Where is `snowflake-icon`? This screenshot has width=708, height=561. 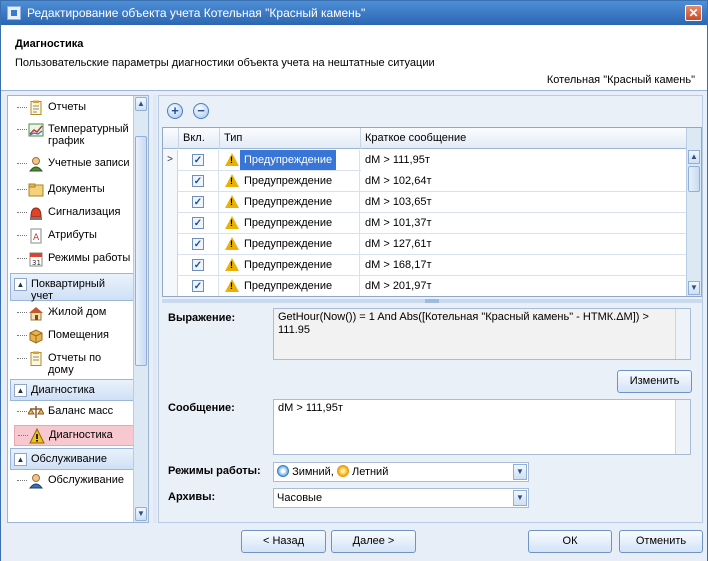 snowflake-icon is located at coordinates (283, 471).